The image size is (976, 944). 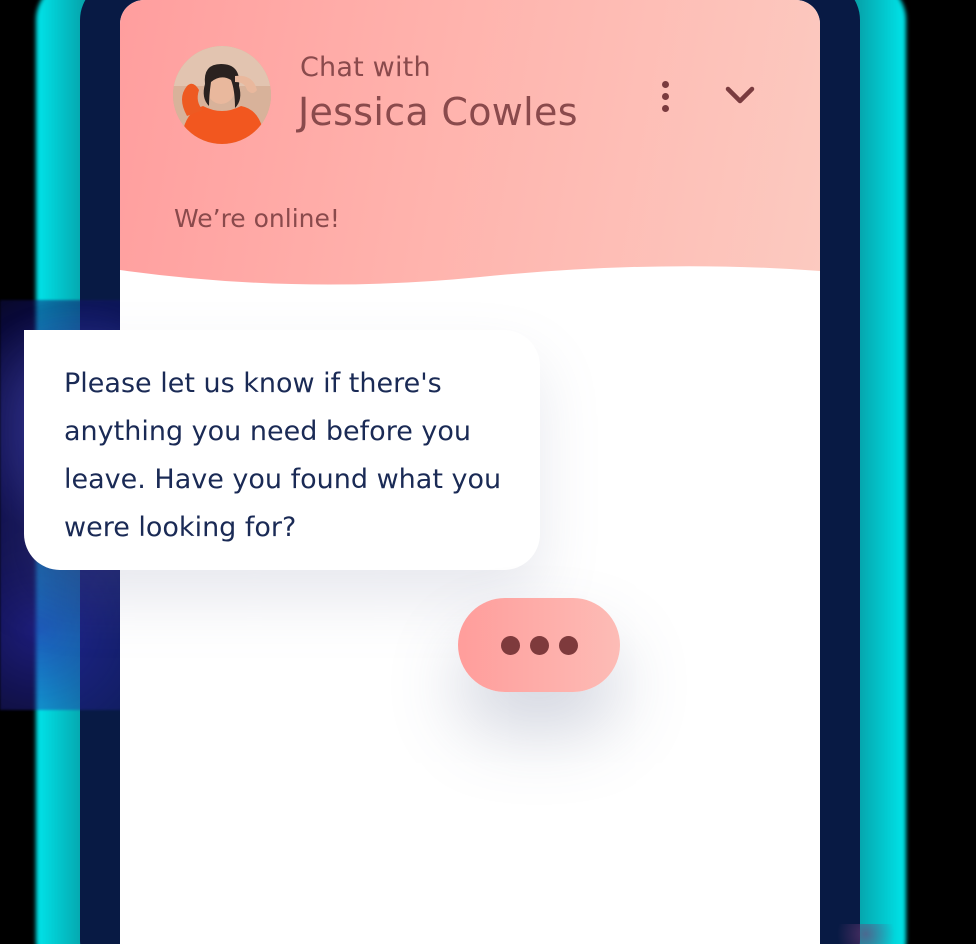 What do you see at coordinates (438, 112) in the screenshot?
I see `agent-name: Jessica Cowles` at bounding box center [438, 112].